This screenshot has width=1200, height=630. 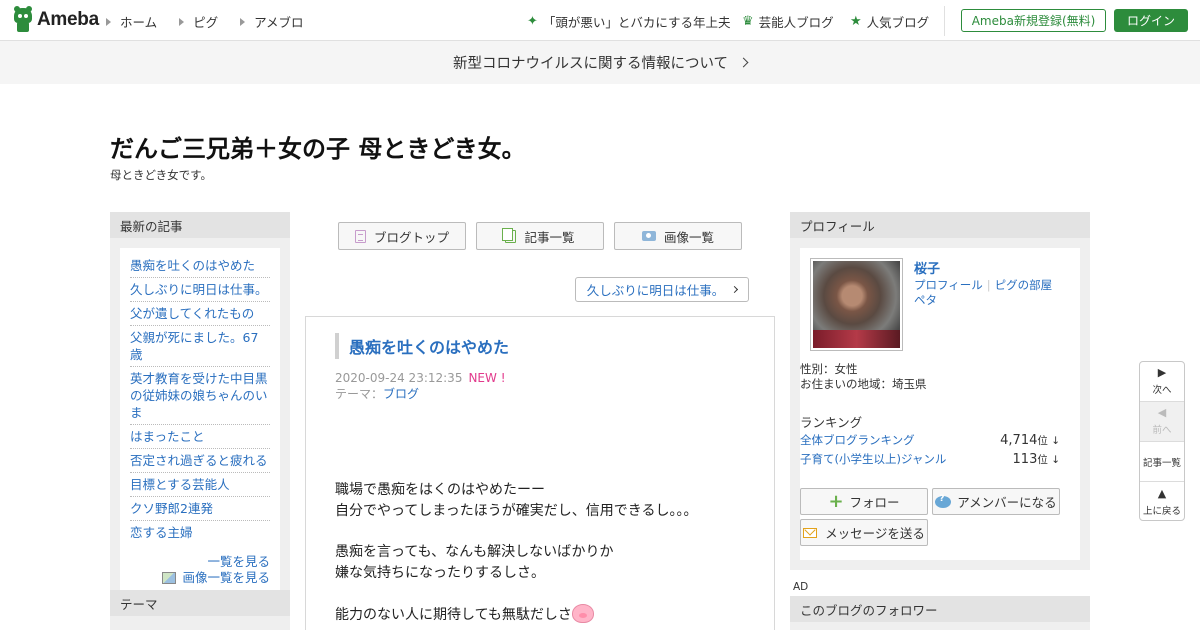 What do you see at coordinates (874, 502) in the screenshot?
I see `follow-label: フォロー` at bounding box center [874, 502].